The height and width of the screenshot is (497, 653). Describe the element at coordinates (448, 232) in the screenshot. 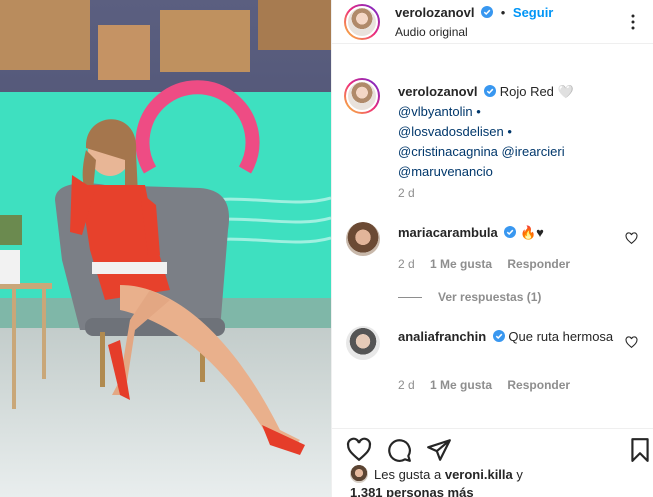

I see `comment-author: mariacarambula` at that location.